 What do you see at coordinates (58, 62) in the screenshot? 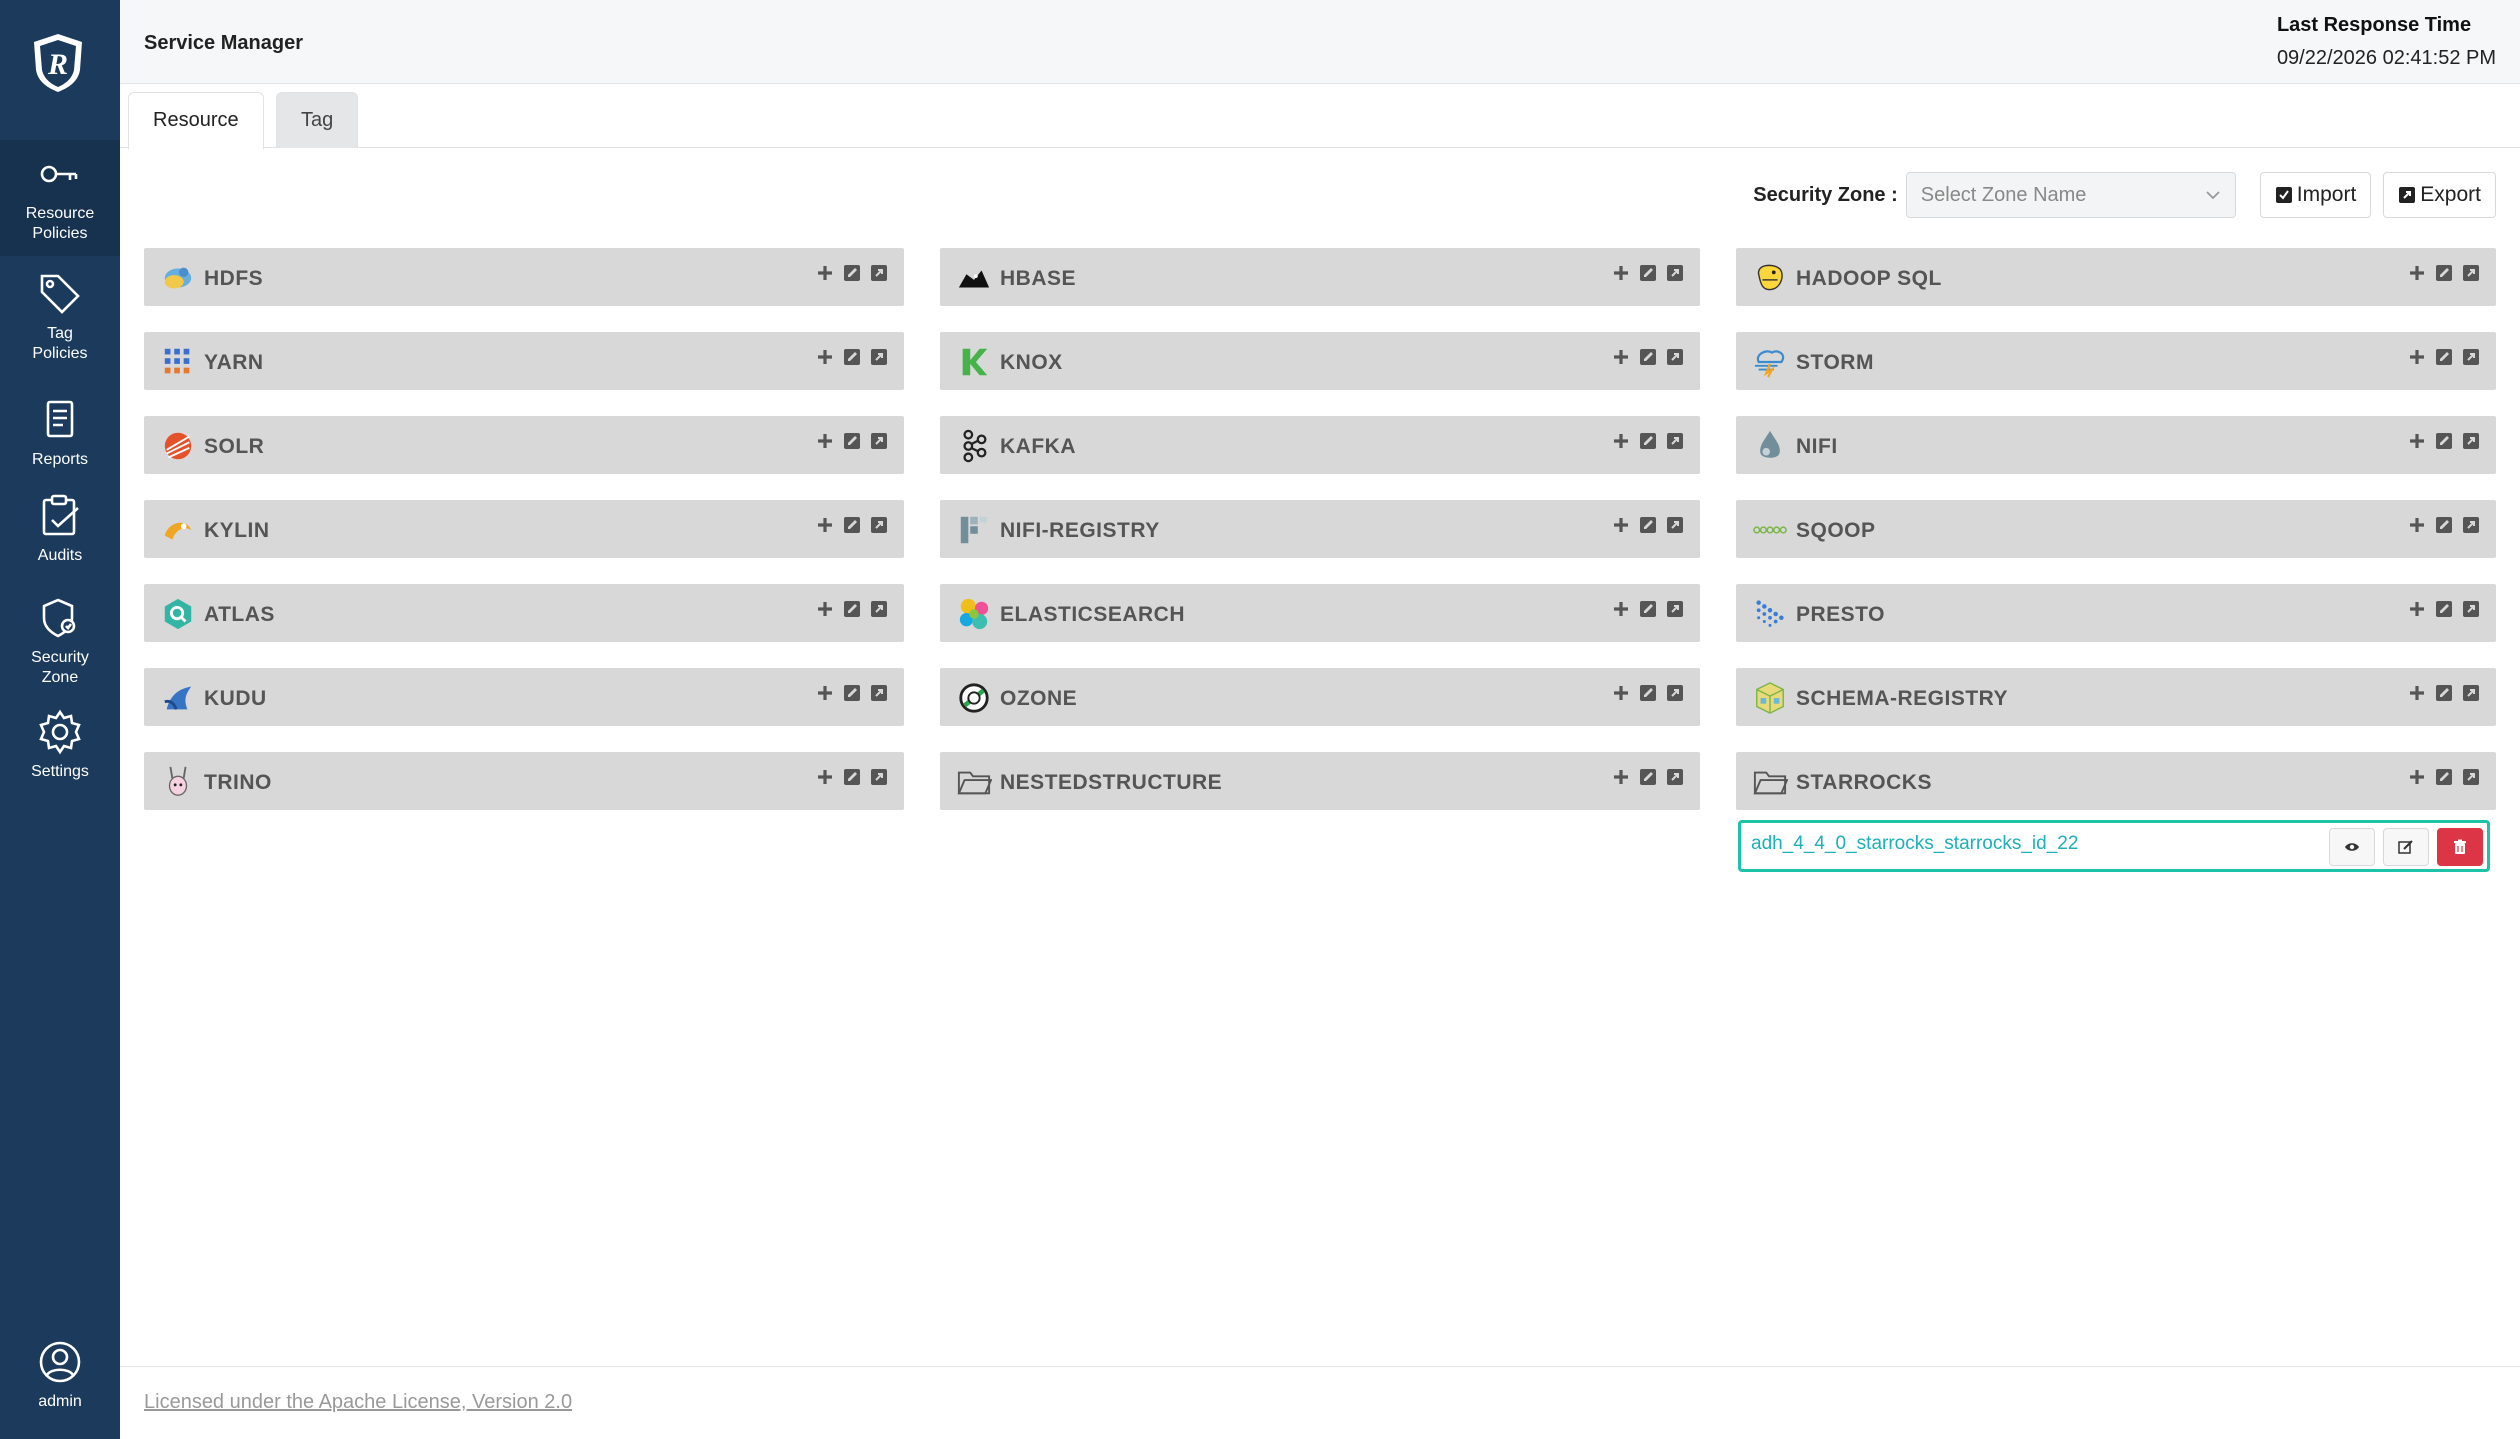
I see `ranger-logo: R` at bounding box center [58, 62].